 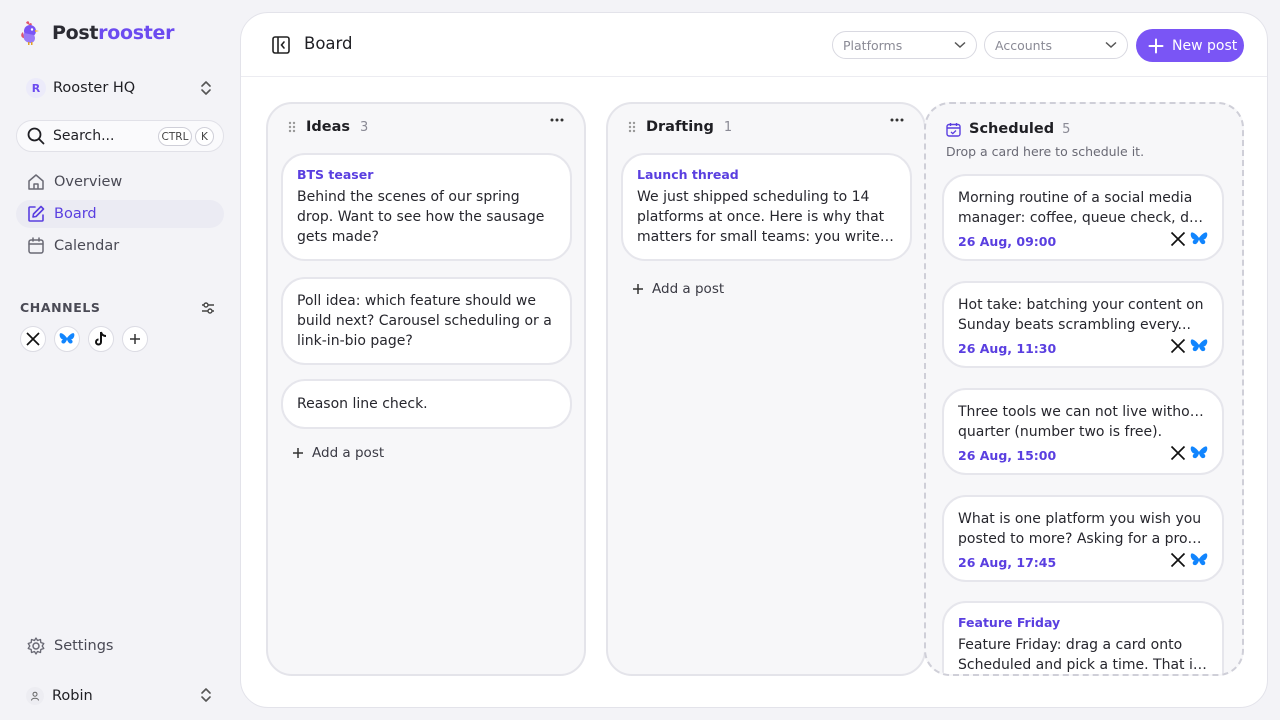 What do you see at coordinates (88, 182) in the screenshot?
I see `nav-label-overview: Overview` at bounding box center [88, 182].